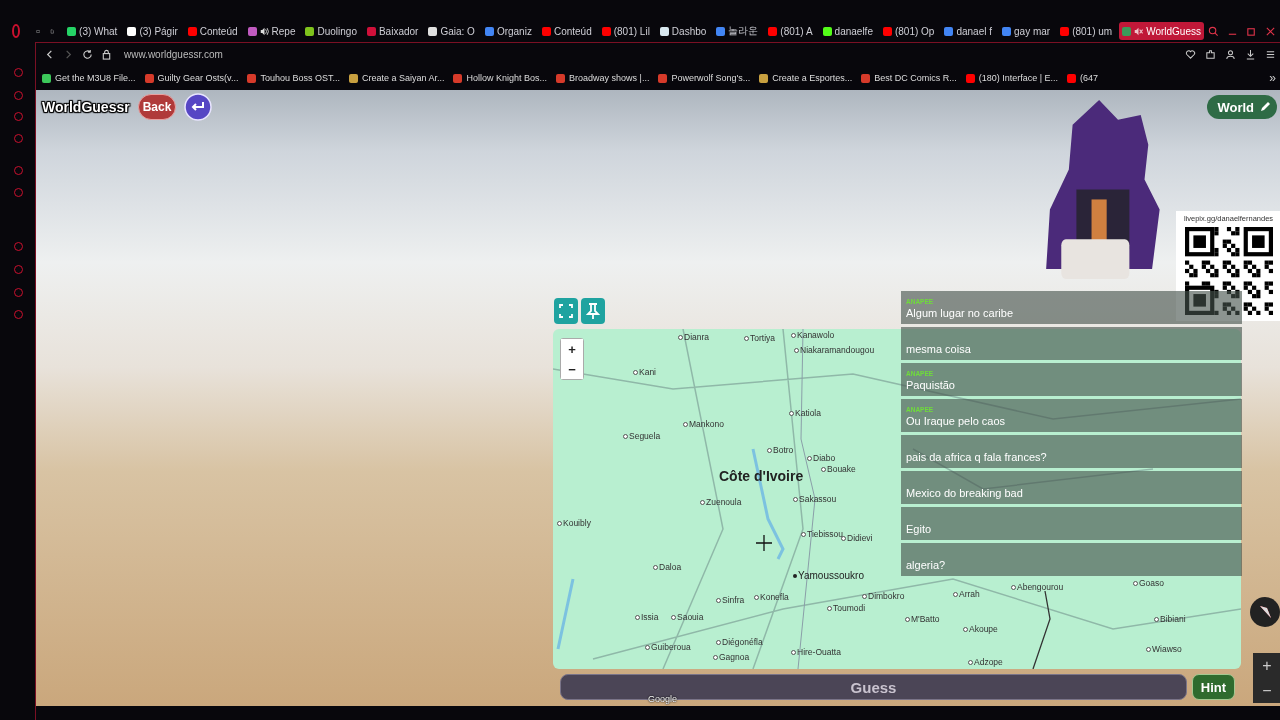  Describe the element at coordinates (1149, 583) in the screenshot. I see `map-label: Goaso` at that location.